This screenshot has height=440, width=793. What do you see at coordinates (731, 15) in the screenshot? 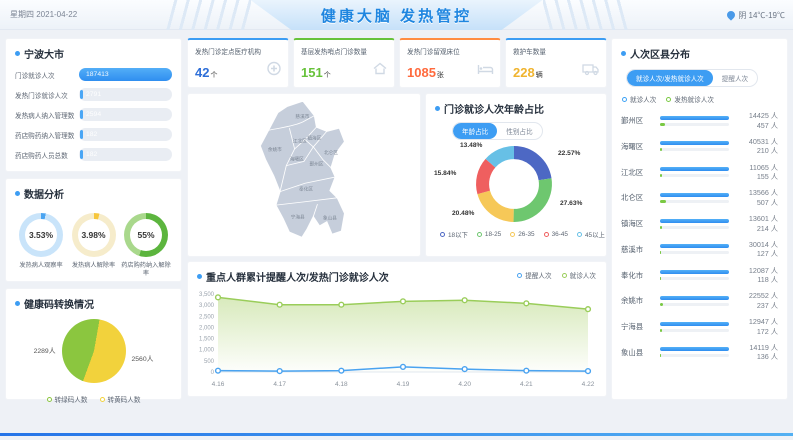
I see `weather-drop-icon` at bounding box center [731, 15].